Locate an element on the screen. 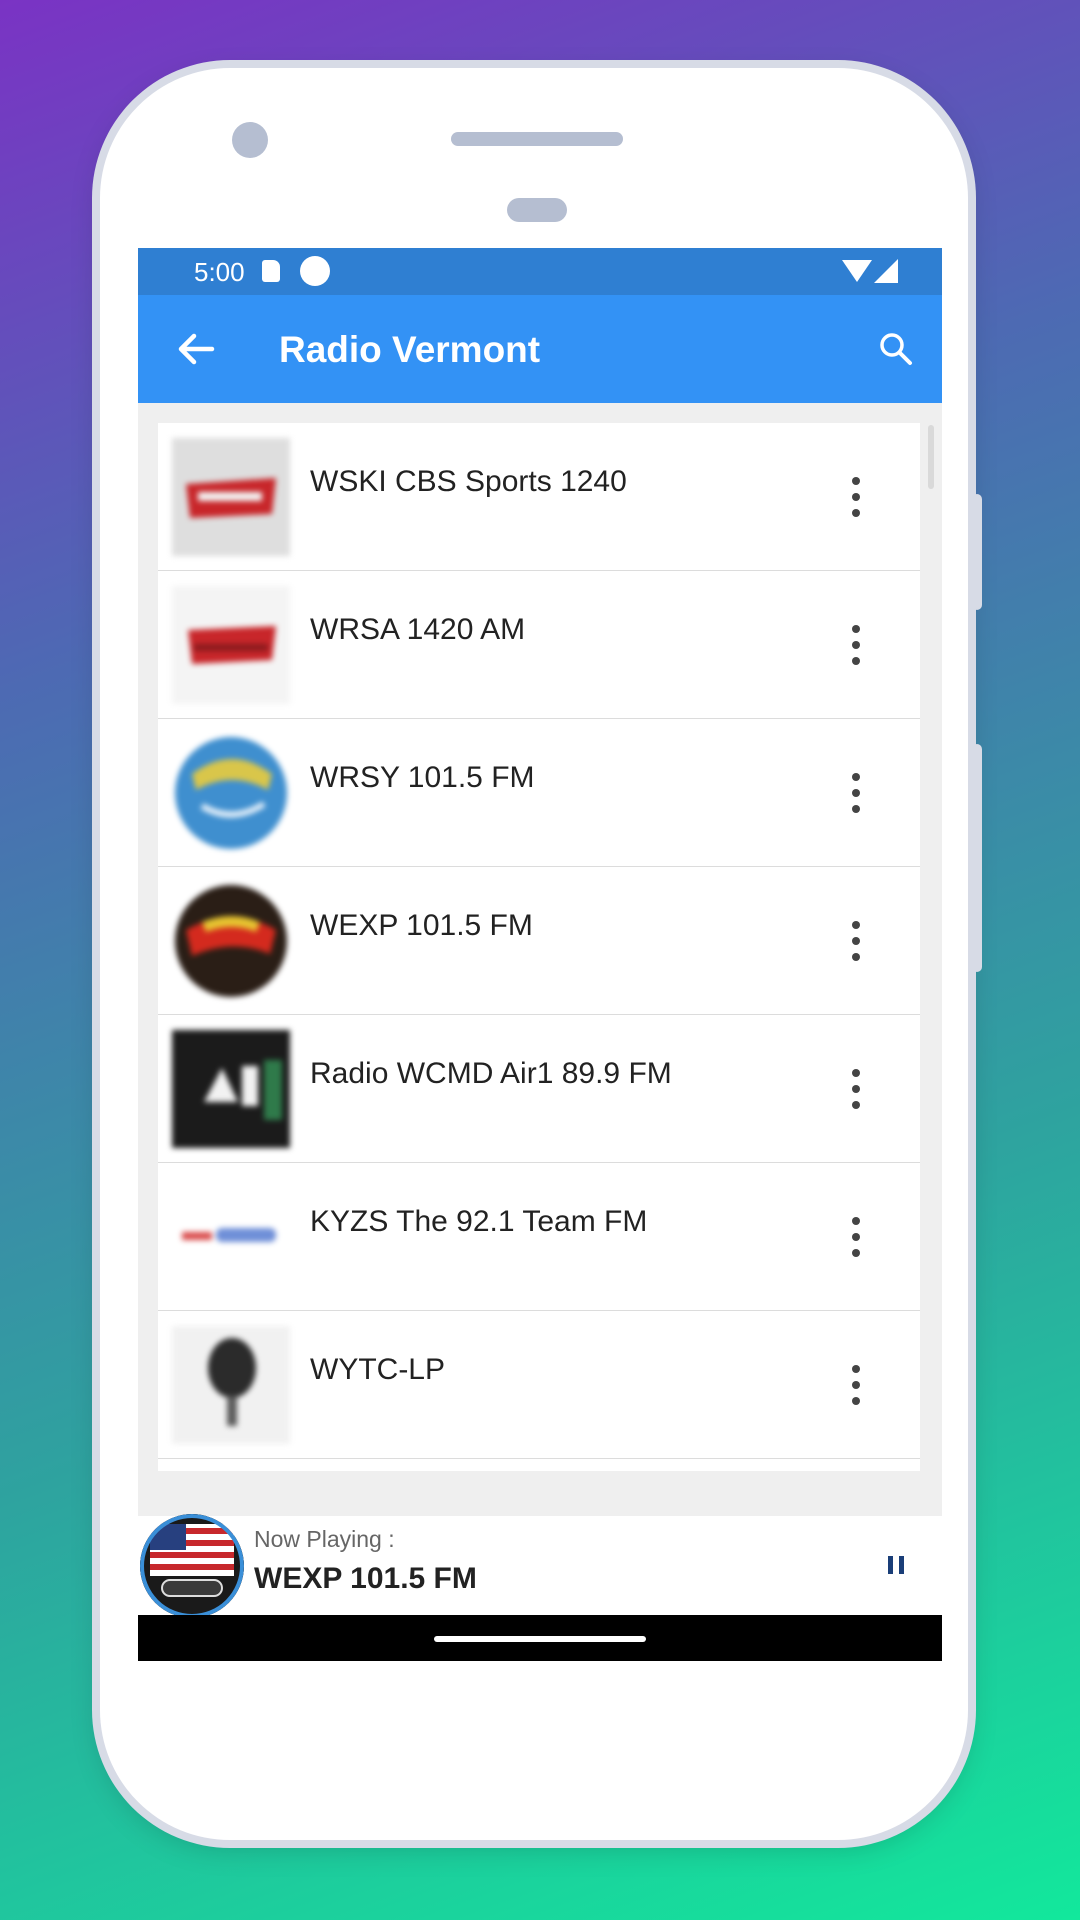 The width and height of the screenshot is (1080, 1920). list-scrollbar is located at coordinates (931, 457).